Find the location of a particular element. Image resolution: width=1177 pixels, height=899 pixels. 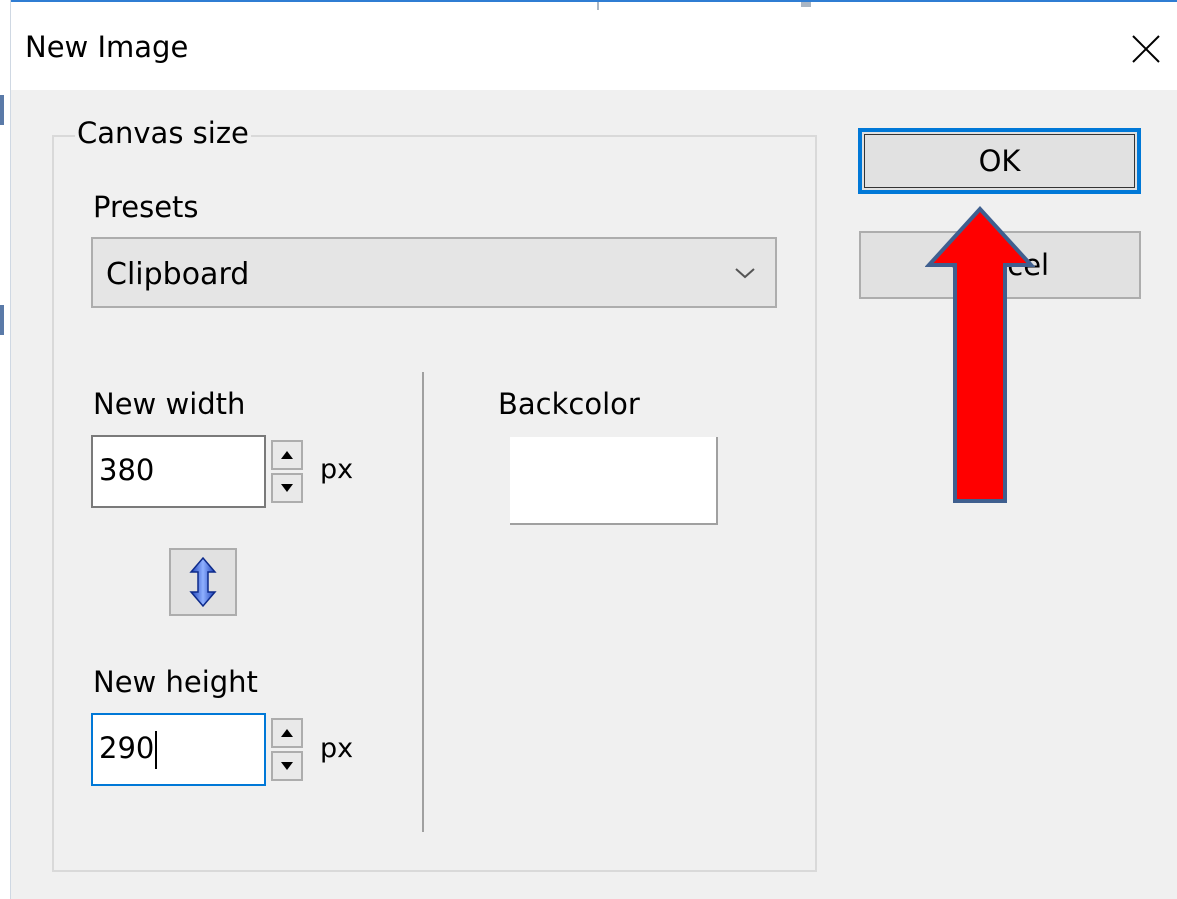

height-unit-label: px is located at coordinates (337, 748).